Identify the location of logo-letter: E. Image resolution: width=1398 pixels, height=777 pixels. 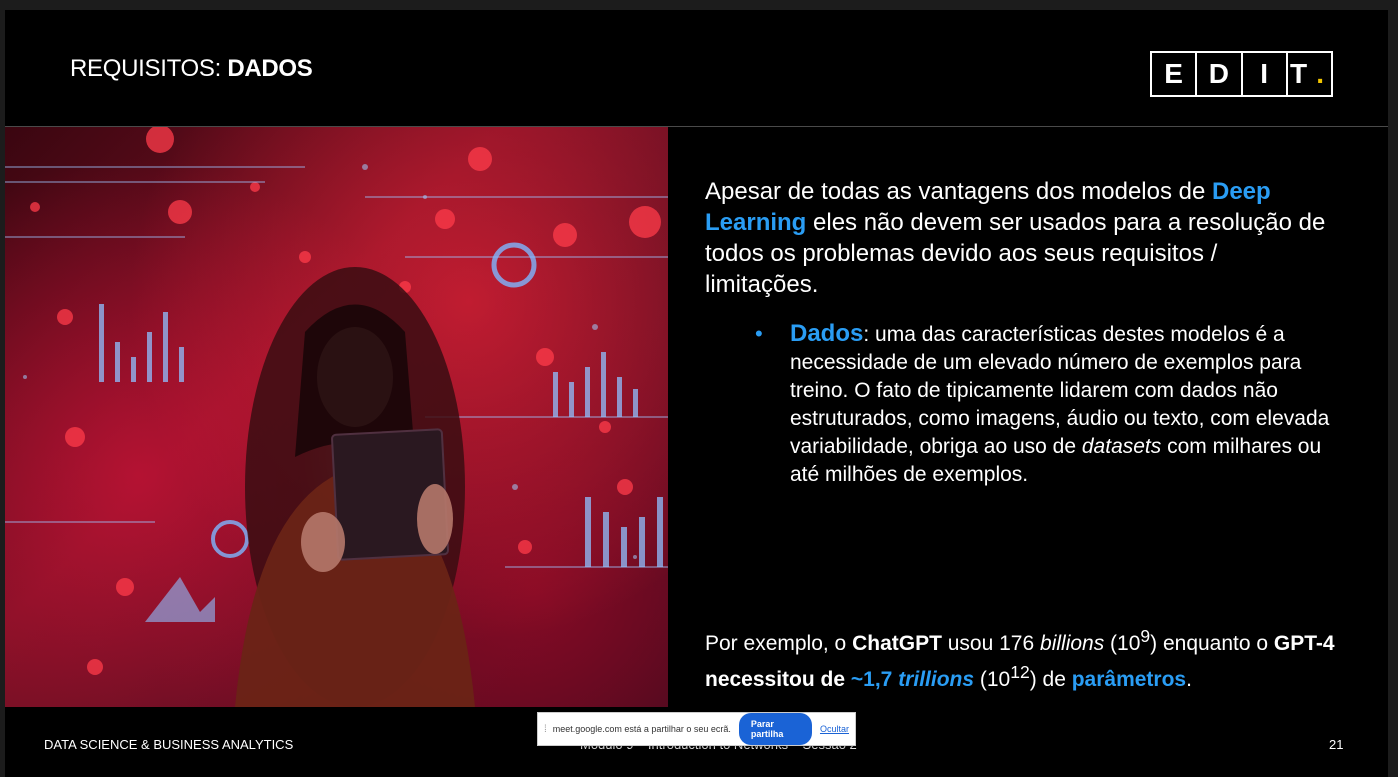
(1175, 74).